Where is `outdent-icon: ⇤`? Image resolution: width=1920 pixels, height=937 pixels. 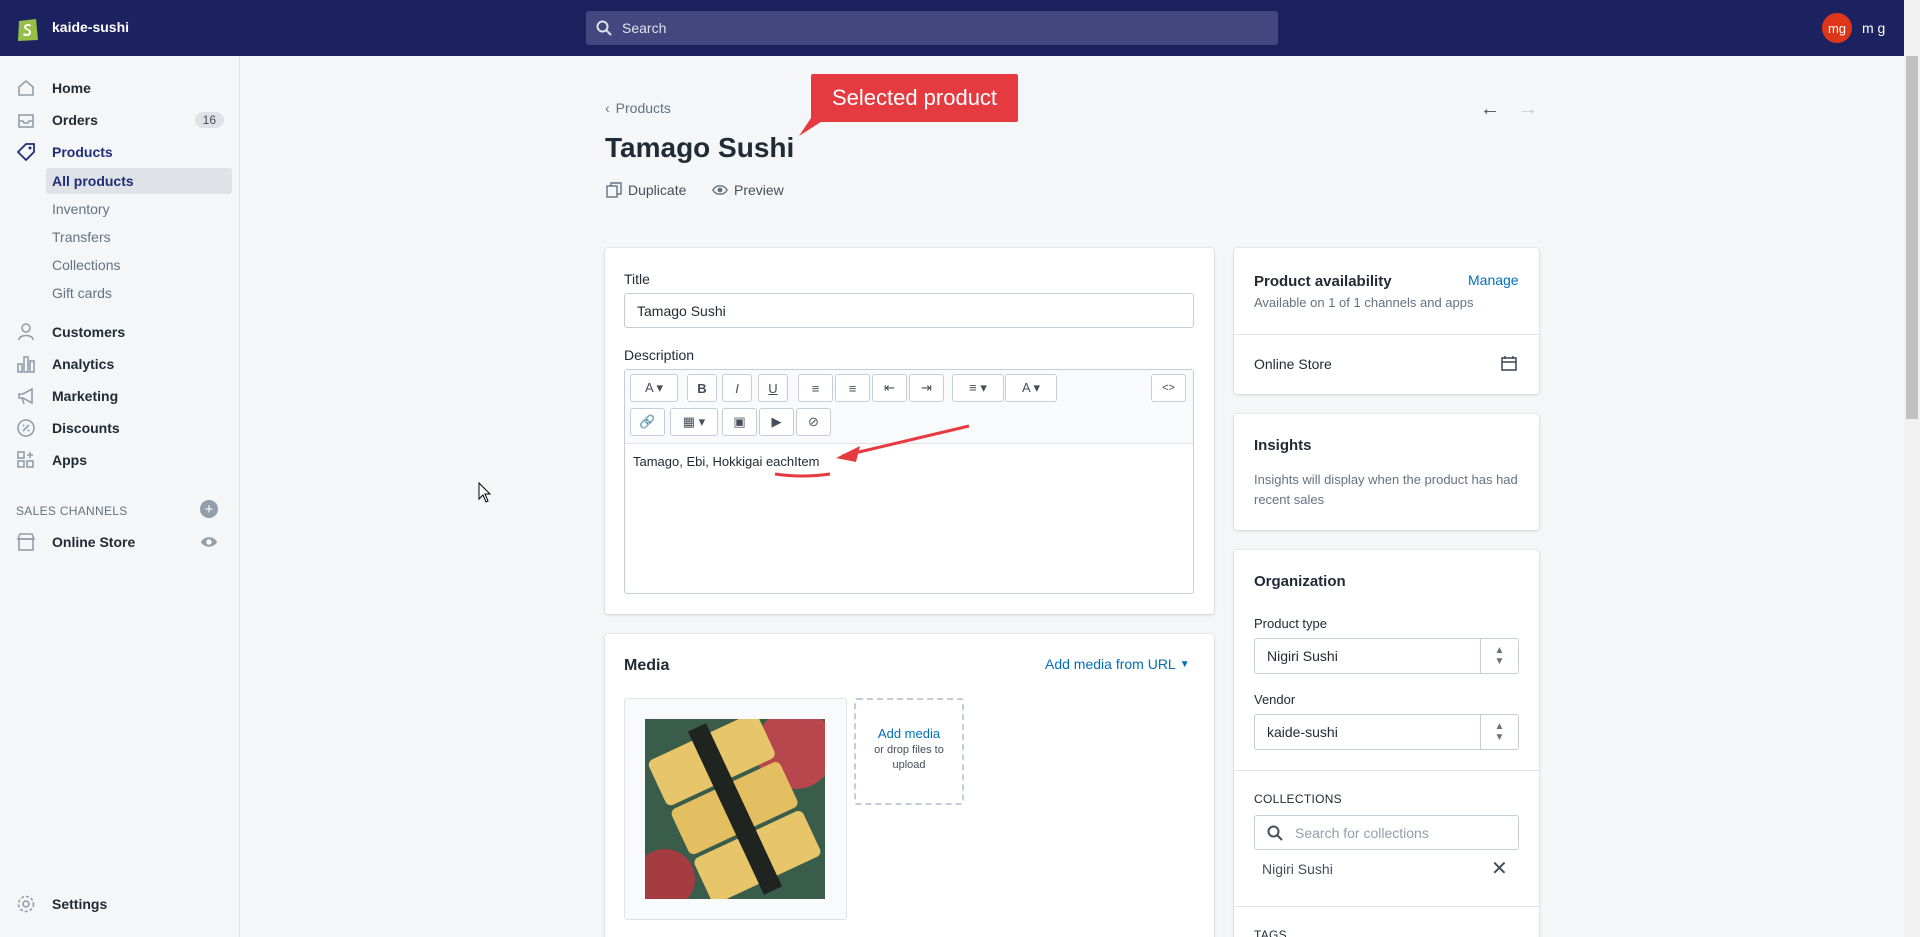
outdent-icon: ⇤ is located at coordinates (889, 387).